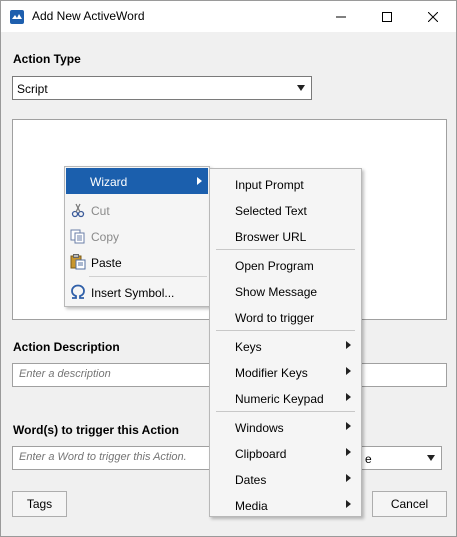 This screenshot has height=537, width=457. I want to click on copy-icon, so click(77, 236).